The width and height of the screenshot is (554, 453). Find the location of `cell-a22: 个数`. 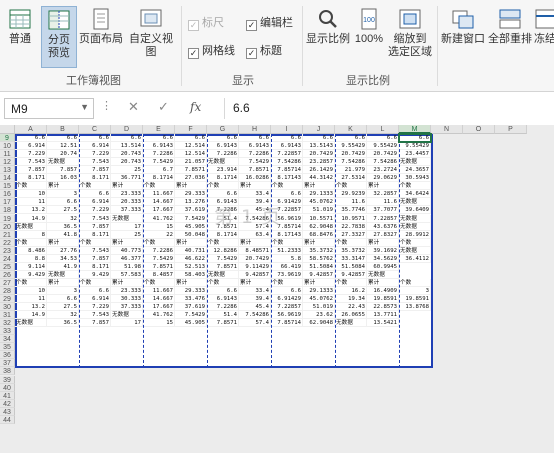

cell-a22: 个数 is located at coordinates (31, 242).